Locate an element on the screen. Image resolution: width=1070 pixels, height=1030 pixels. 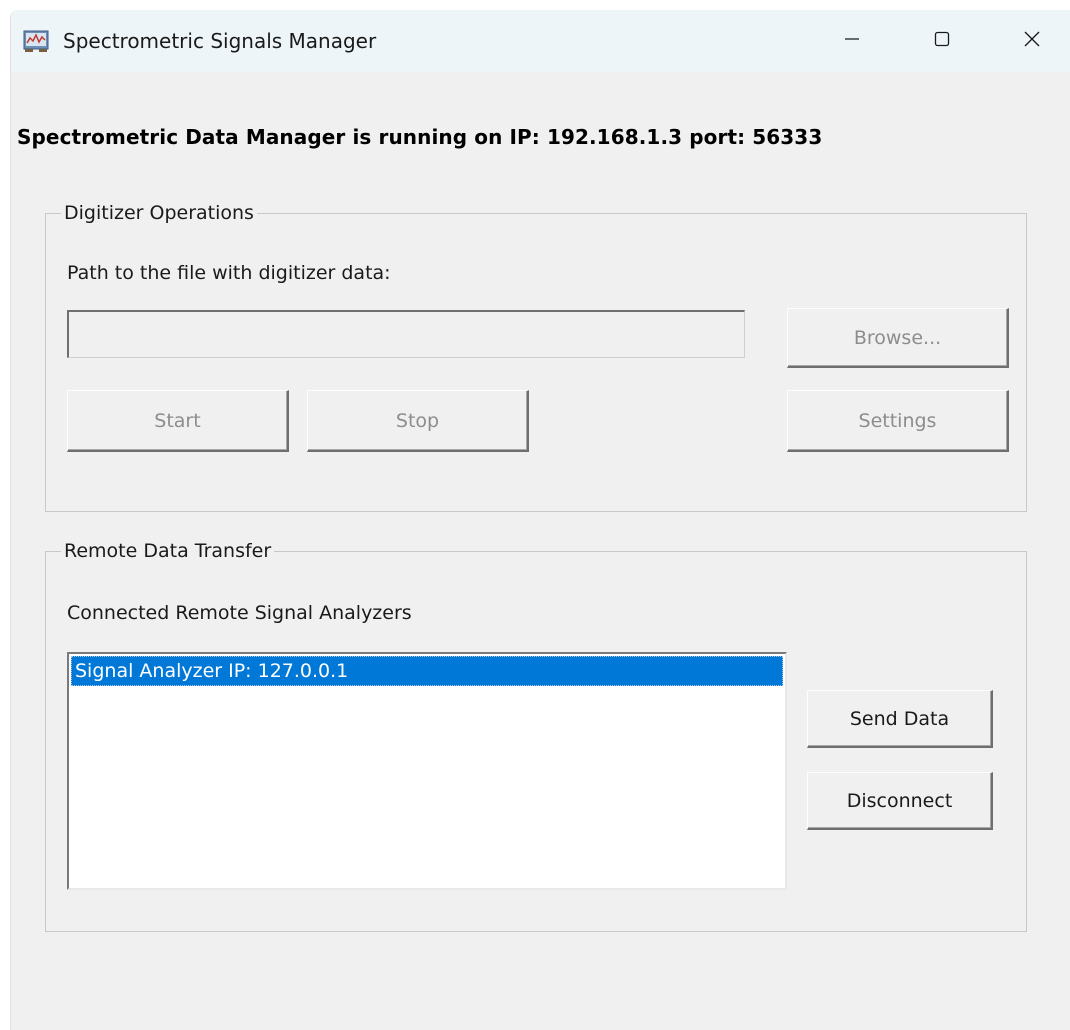
maximize-button is located at coordinates (942, 41).